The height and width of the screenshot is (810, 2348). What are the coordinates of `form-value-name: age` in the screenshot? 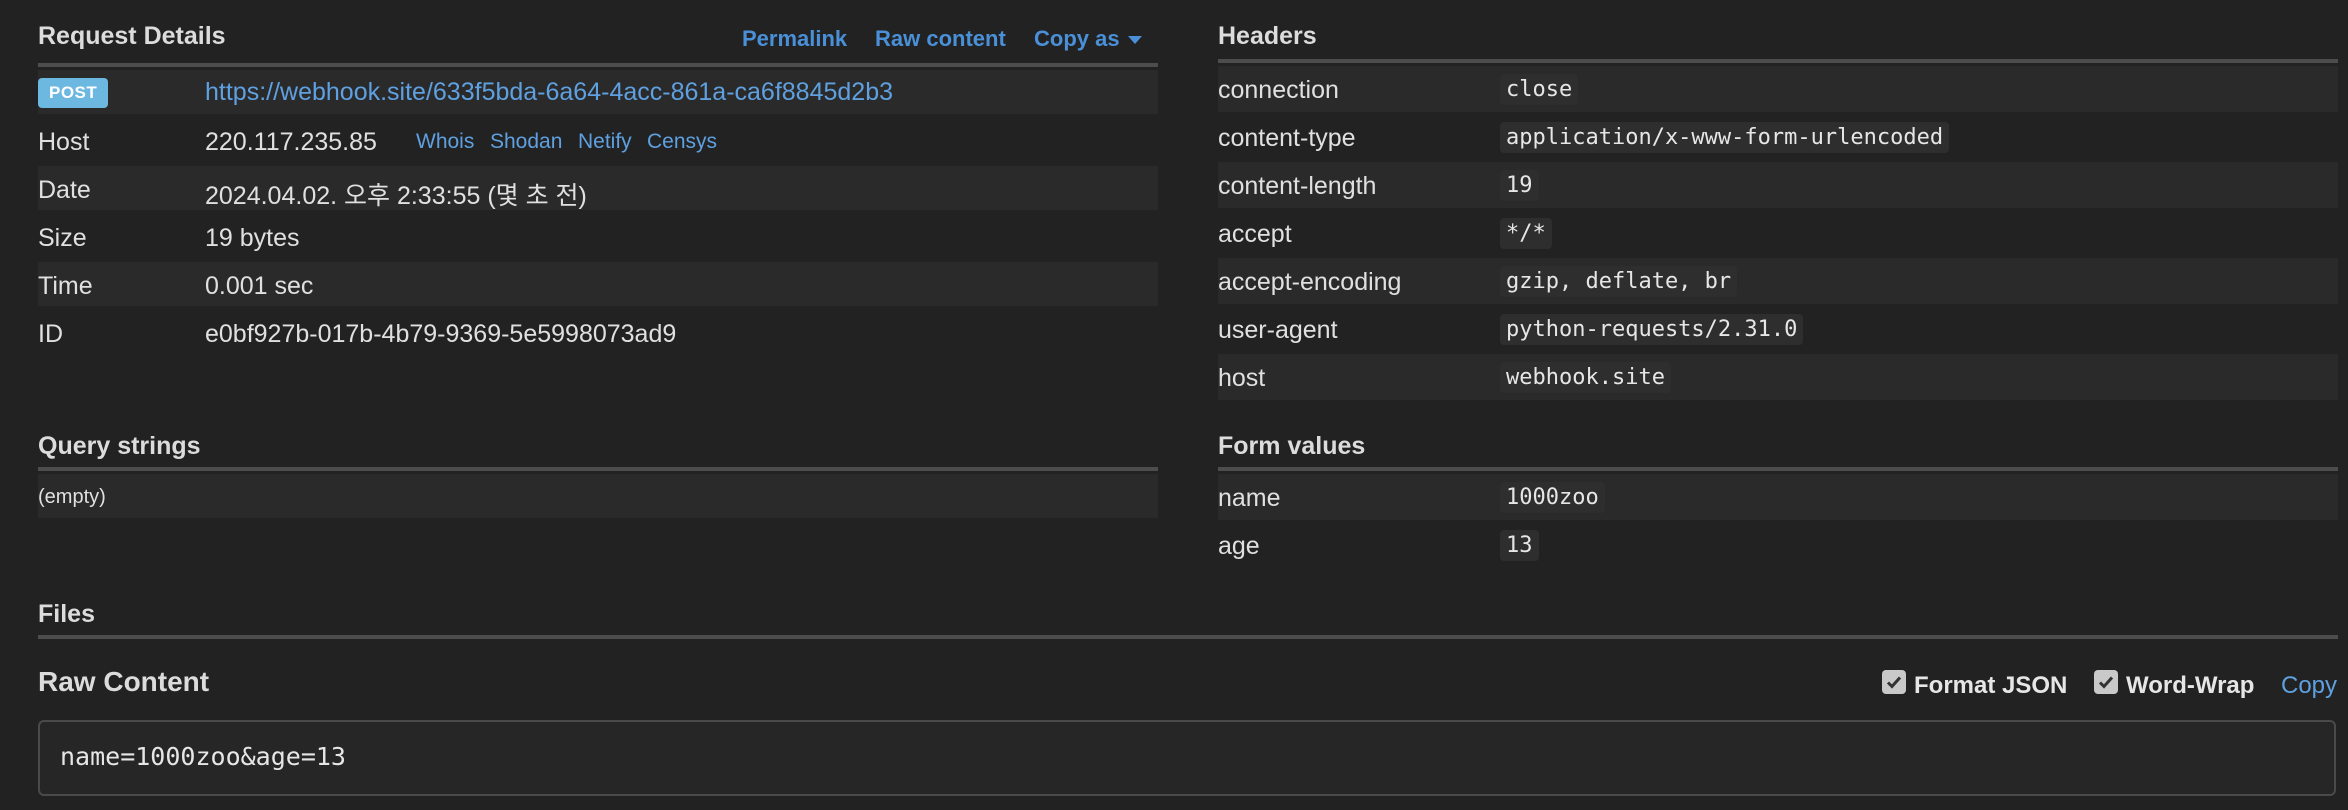 It's located at (1239, 546).